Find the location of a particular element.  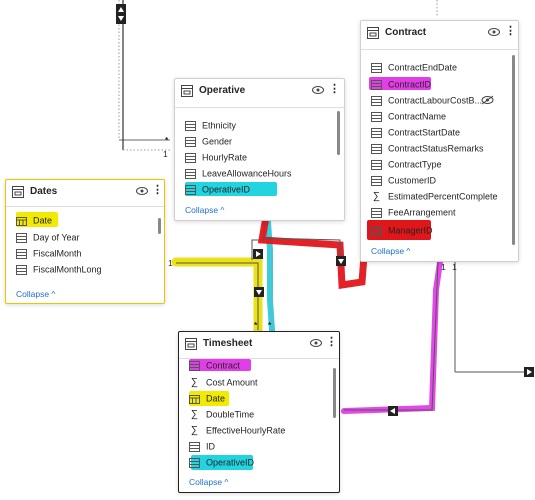

field-row: ContractID is located at coordinates (401, 84).